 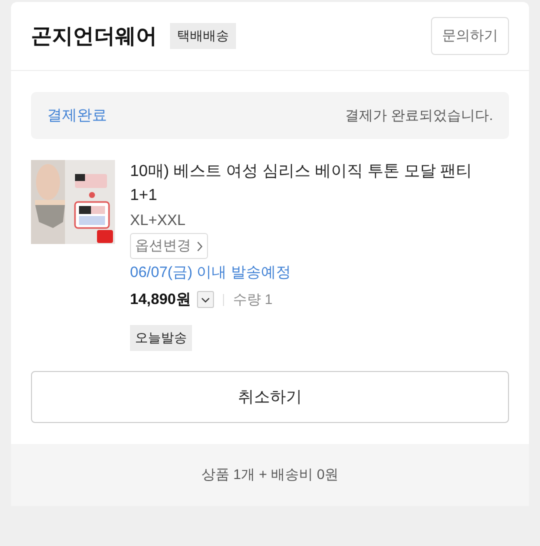 I want to click on cancel-button: 취소하기, so click(x=270, y=397).